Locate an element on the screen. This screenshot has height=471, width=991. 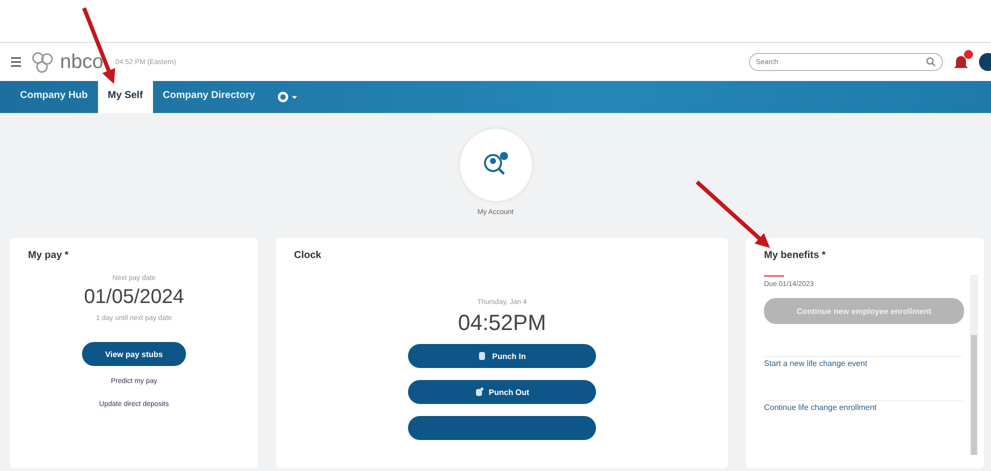
benefits-link: Start a new life change event is located at coordinates (863, 362).